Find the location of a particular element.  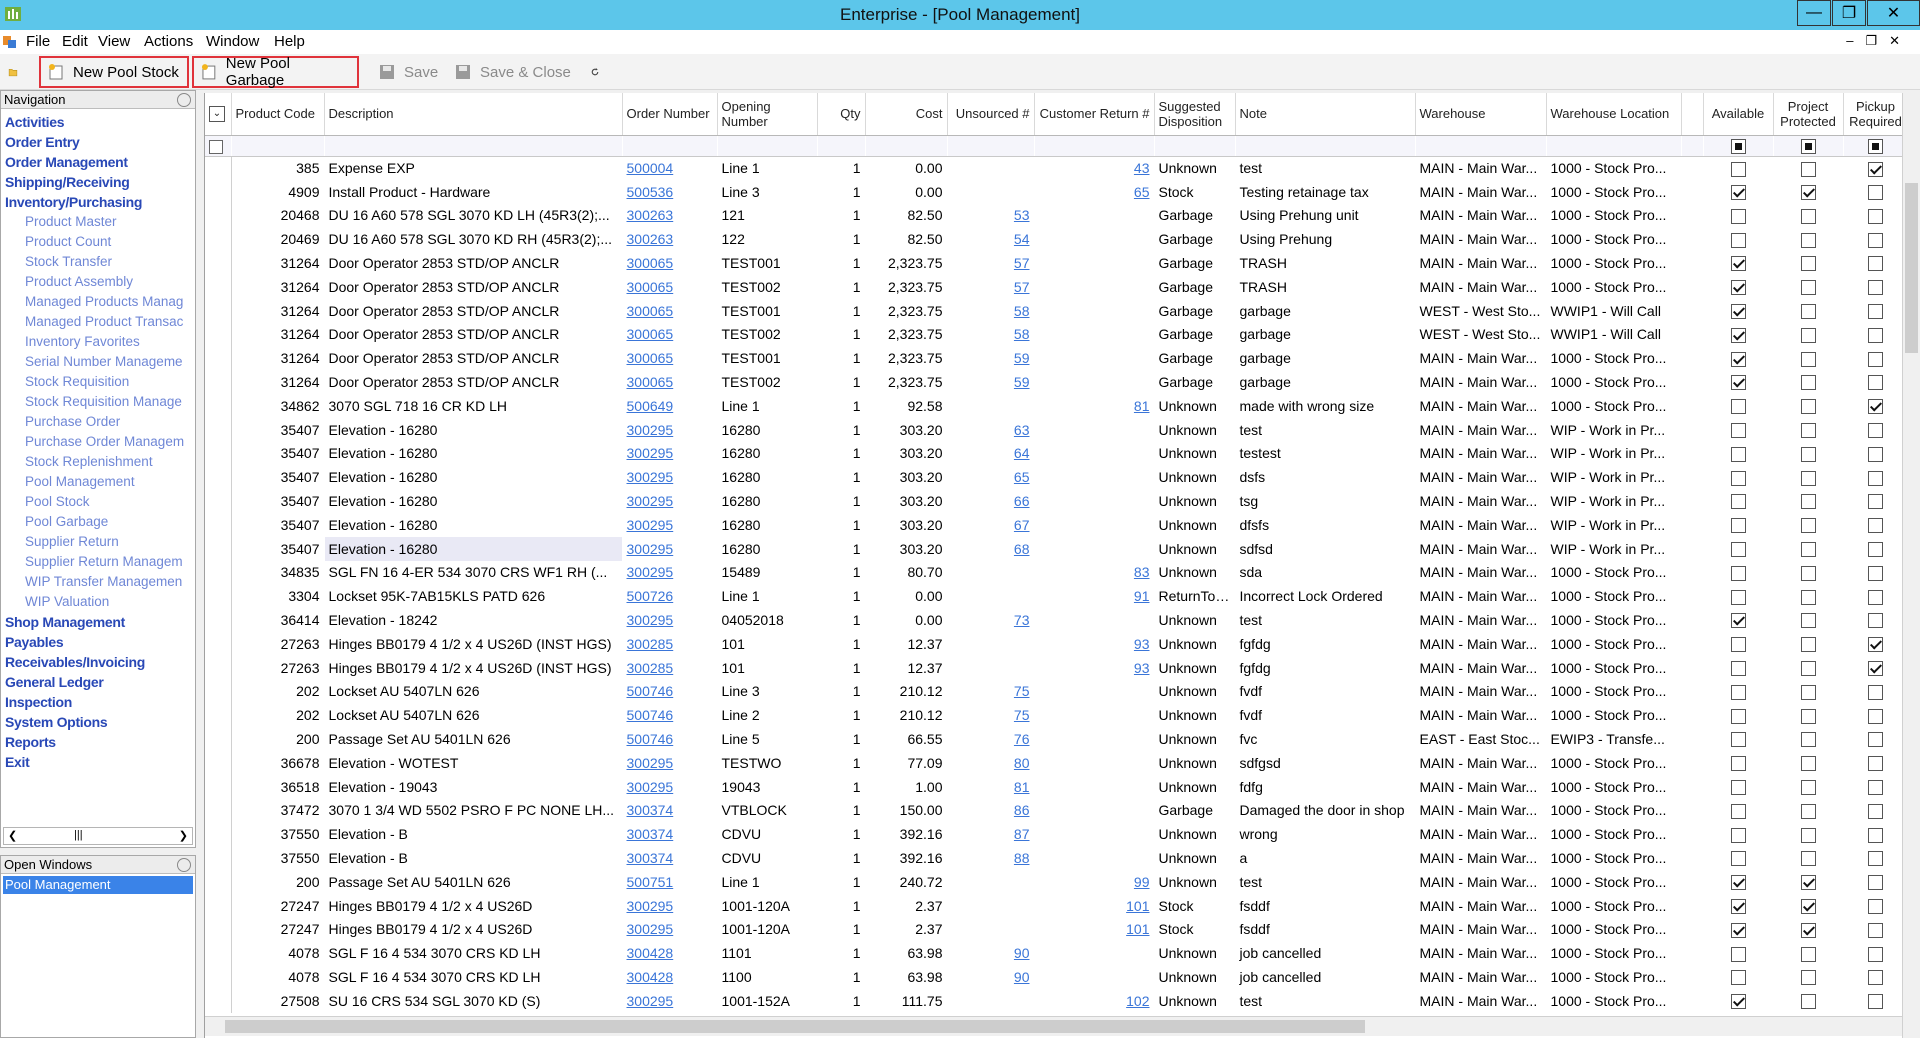

cell-opening-number: CDVU is located at coordinates (767, 858).